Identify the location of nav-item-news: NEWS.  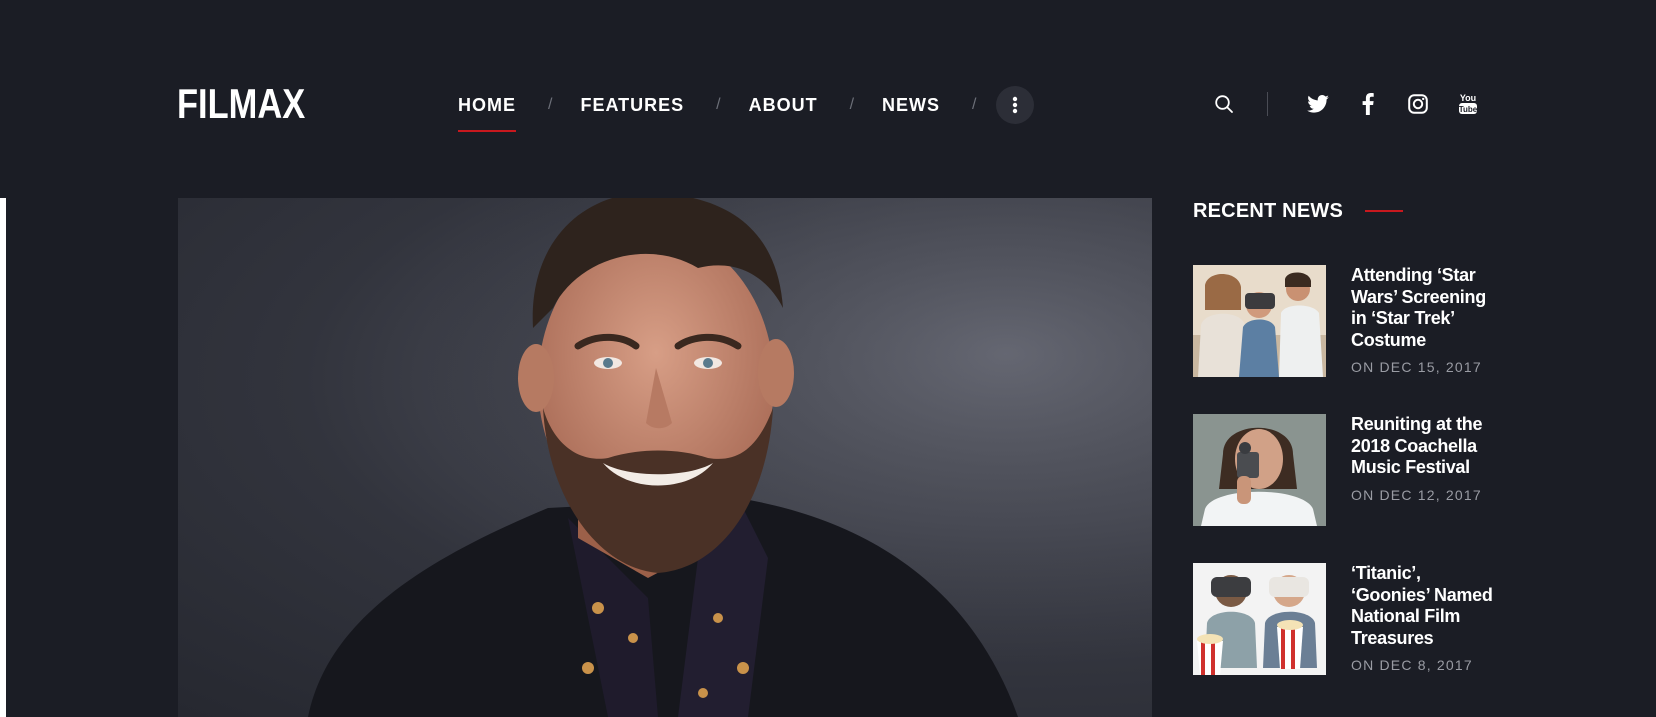
(911, 105).